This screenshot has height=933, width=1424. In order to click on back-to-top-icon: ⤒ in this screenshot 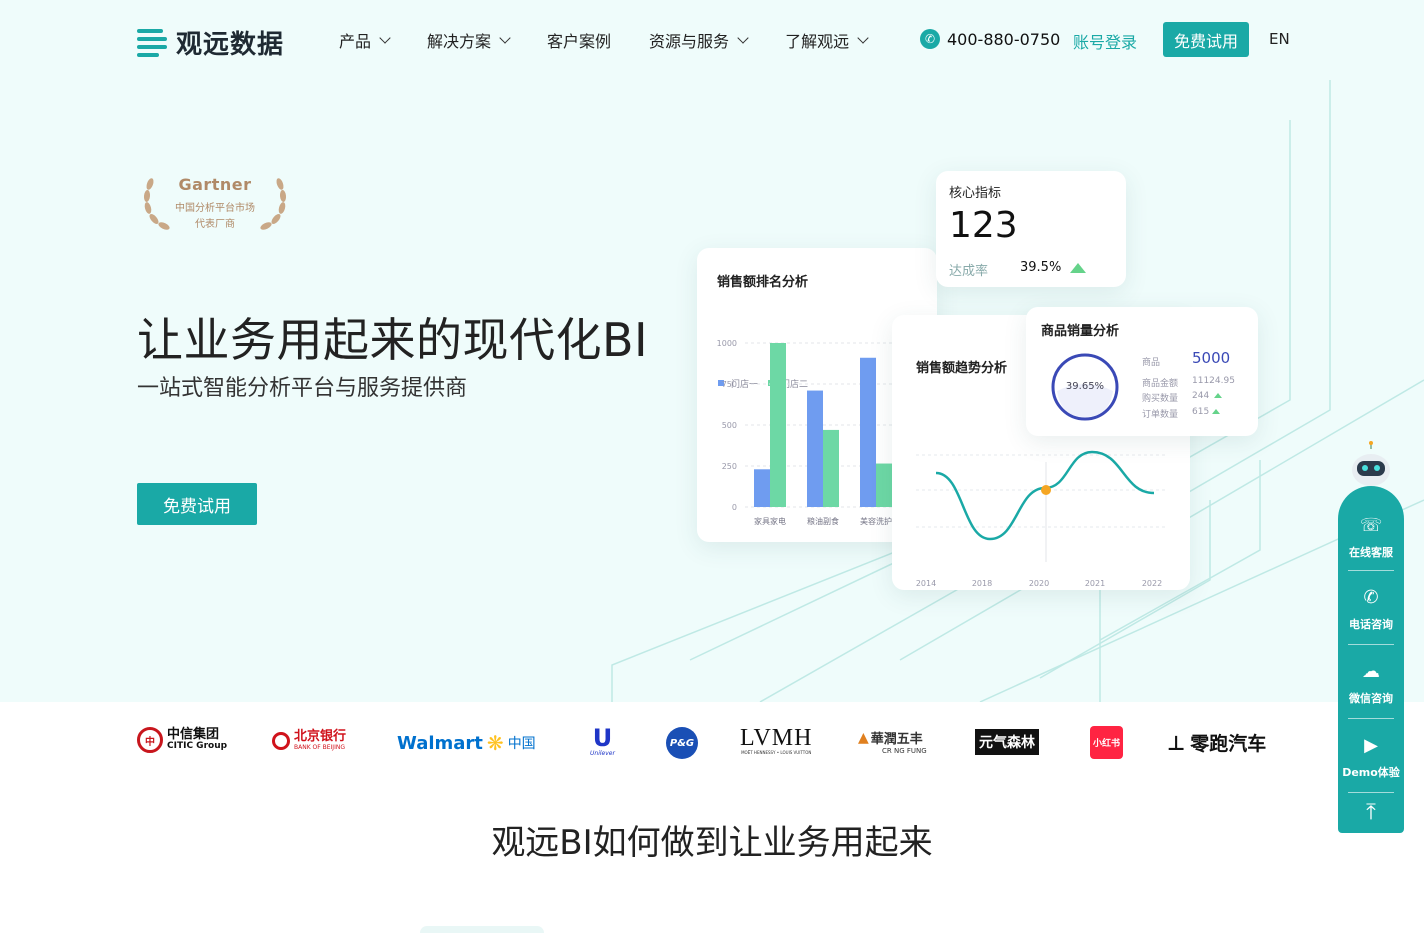, I will do `click(1371, 812)`.